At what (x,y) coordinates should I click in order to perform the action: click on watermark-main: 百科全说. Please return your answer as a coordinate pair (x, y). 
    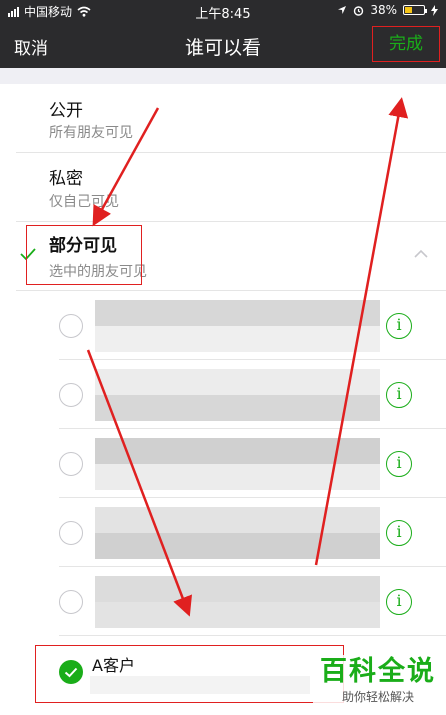
    Looking at the image, I should click on (378, 671).